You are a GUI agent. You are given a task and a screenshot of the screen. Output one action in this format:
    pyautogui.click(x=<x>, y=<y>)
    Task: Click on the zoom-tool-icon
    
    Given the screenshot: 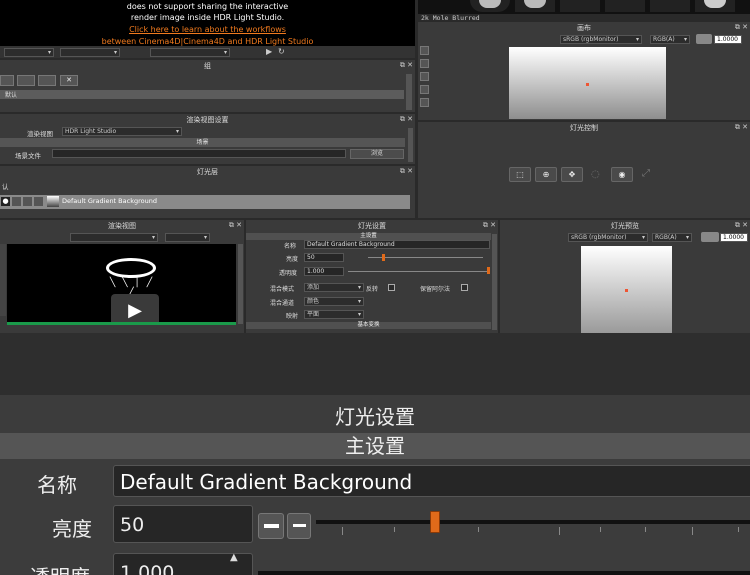 What is the action you would take?
    pyautogui.click(x=424, y=89)
    